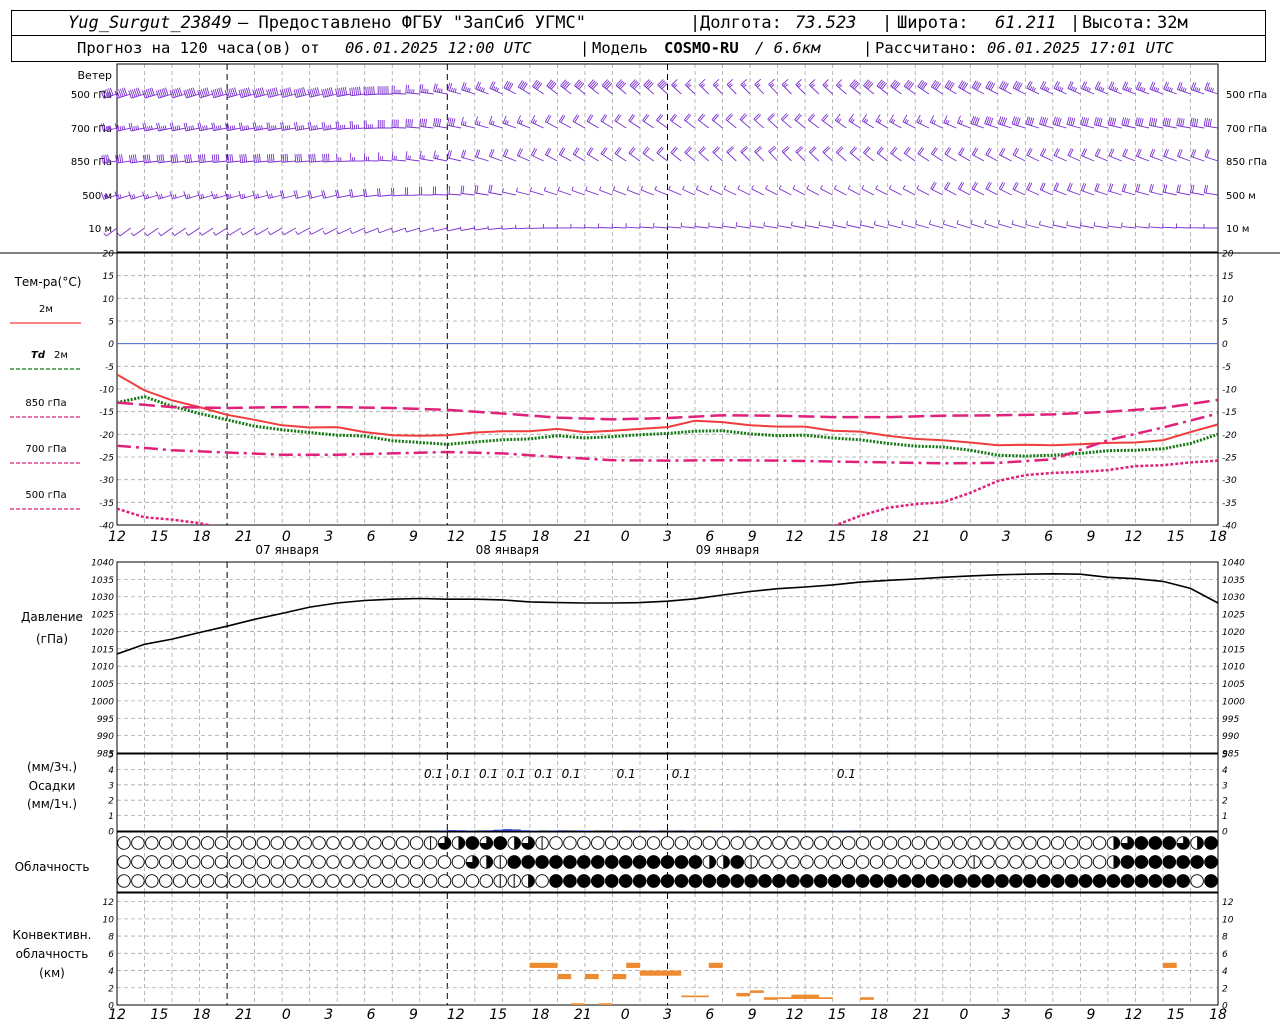 This screenshot has height=1024, width=1280. Describe the element at coordinates (109, 277) in the screenshot. I see `y-tick-label: 15` at that location.